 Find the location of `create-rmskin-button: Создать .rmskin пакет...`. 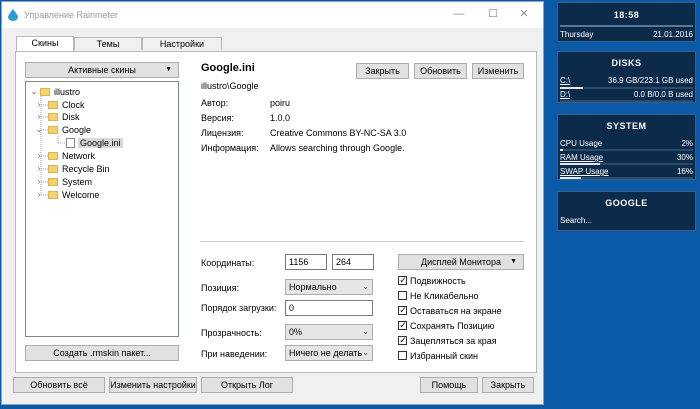

create-rmskin-button: Создать .rmskin пакет... is located at coordinates (102, 353).